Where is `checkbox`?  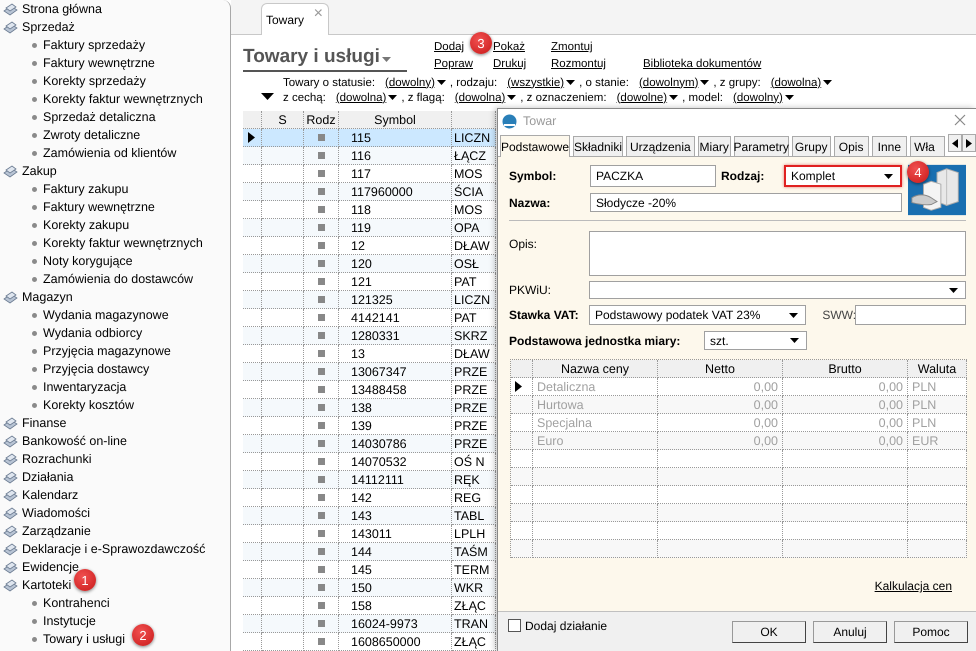
checkbox is located at coordinates (514, 625).